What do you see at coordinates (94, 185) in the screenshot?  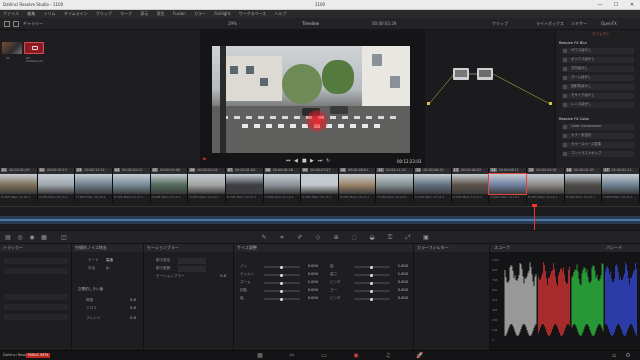 I see `clip-thumbnail: 03 00:00:12:14 H.265 Main 10 L5.1` at bounding box center [94, 185].